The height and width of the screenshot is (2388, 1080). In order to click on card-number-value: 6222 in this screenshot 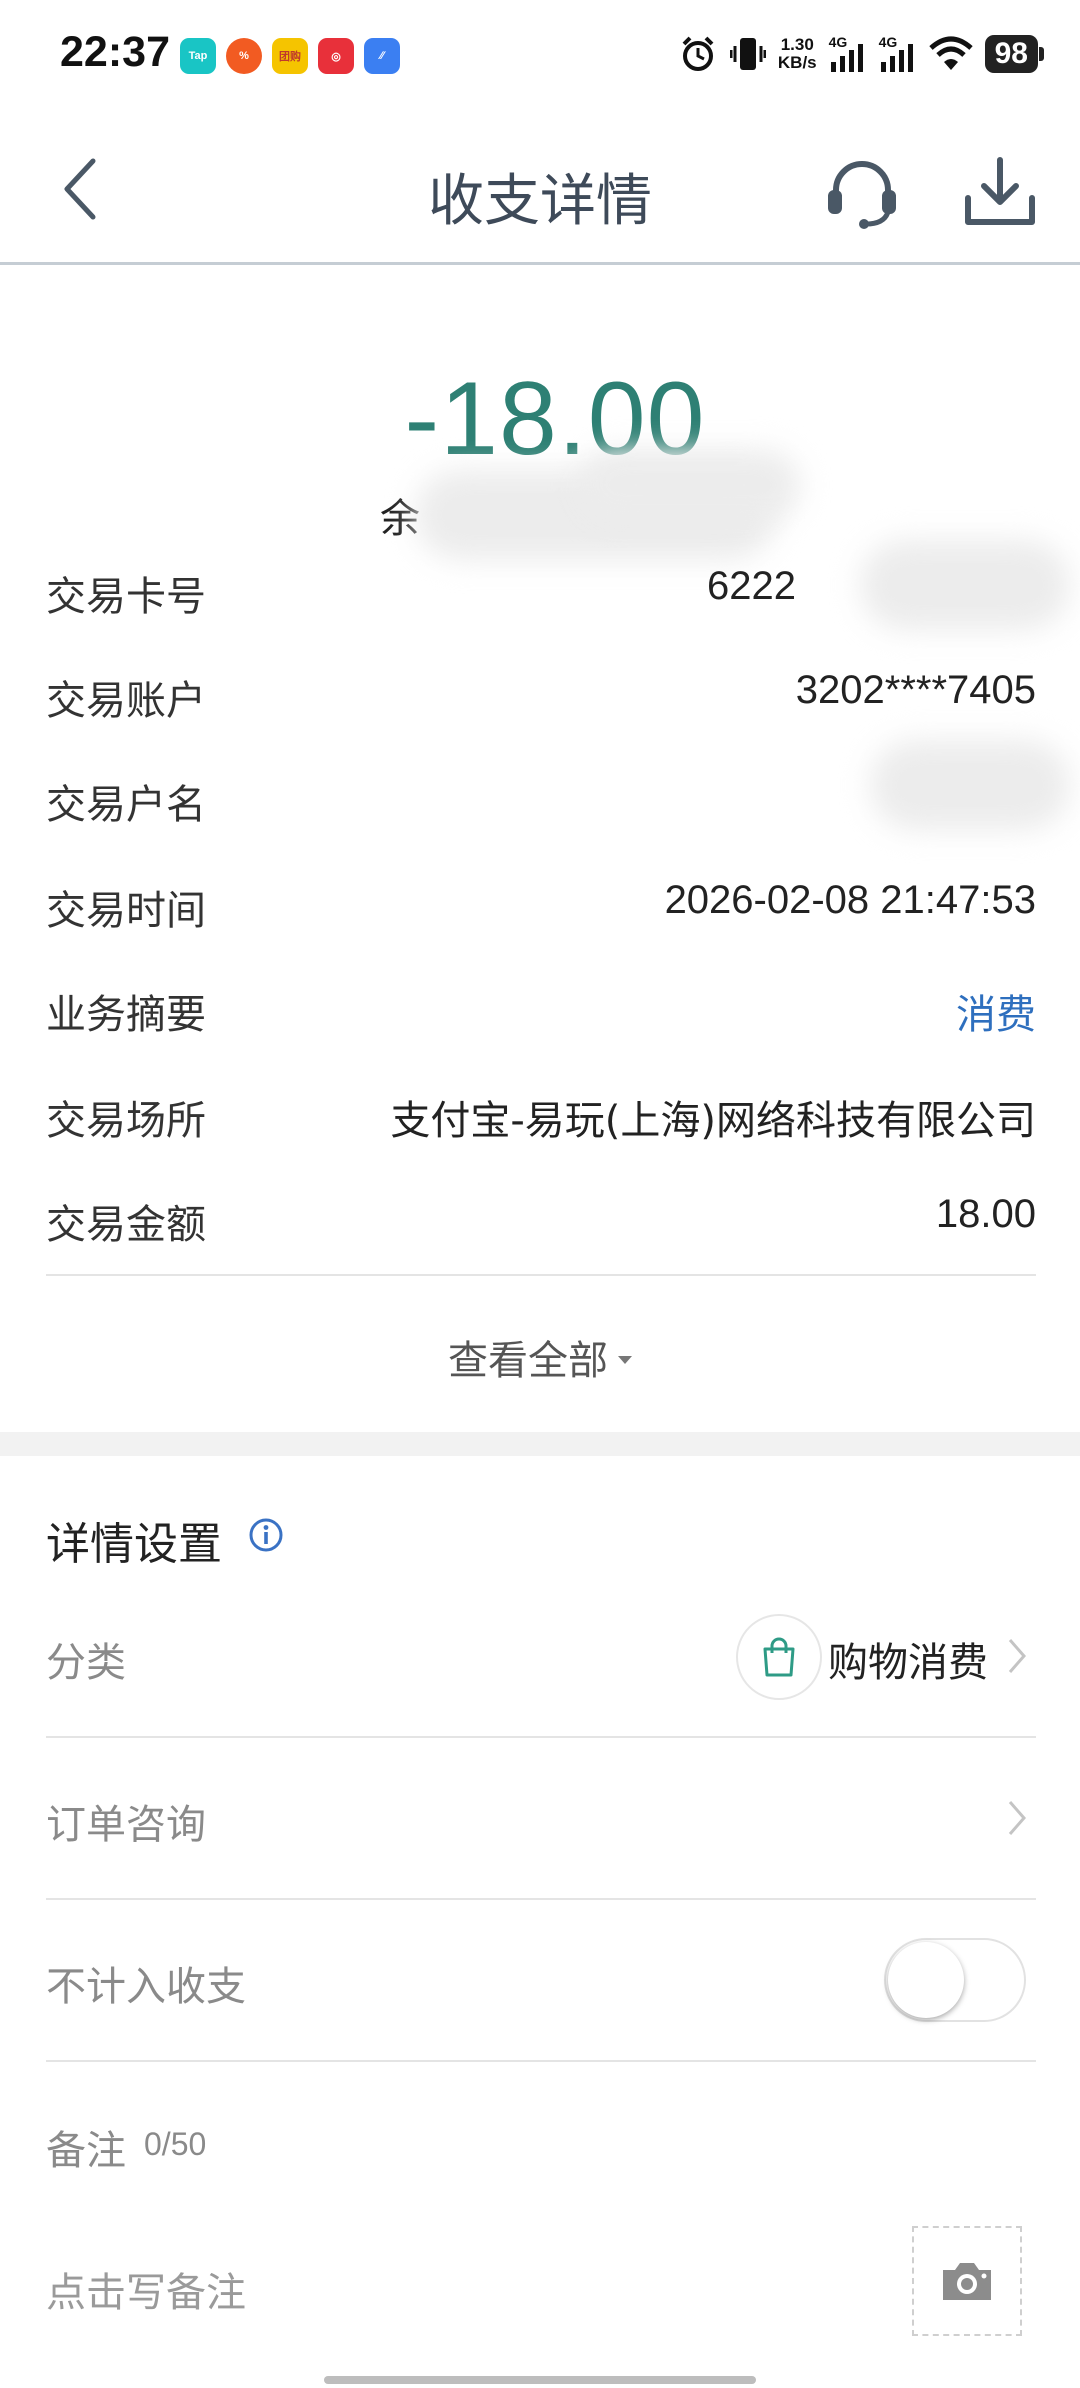, I will do `click(751, 586)`.